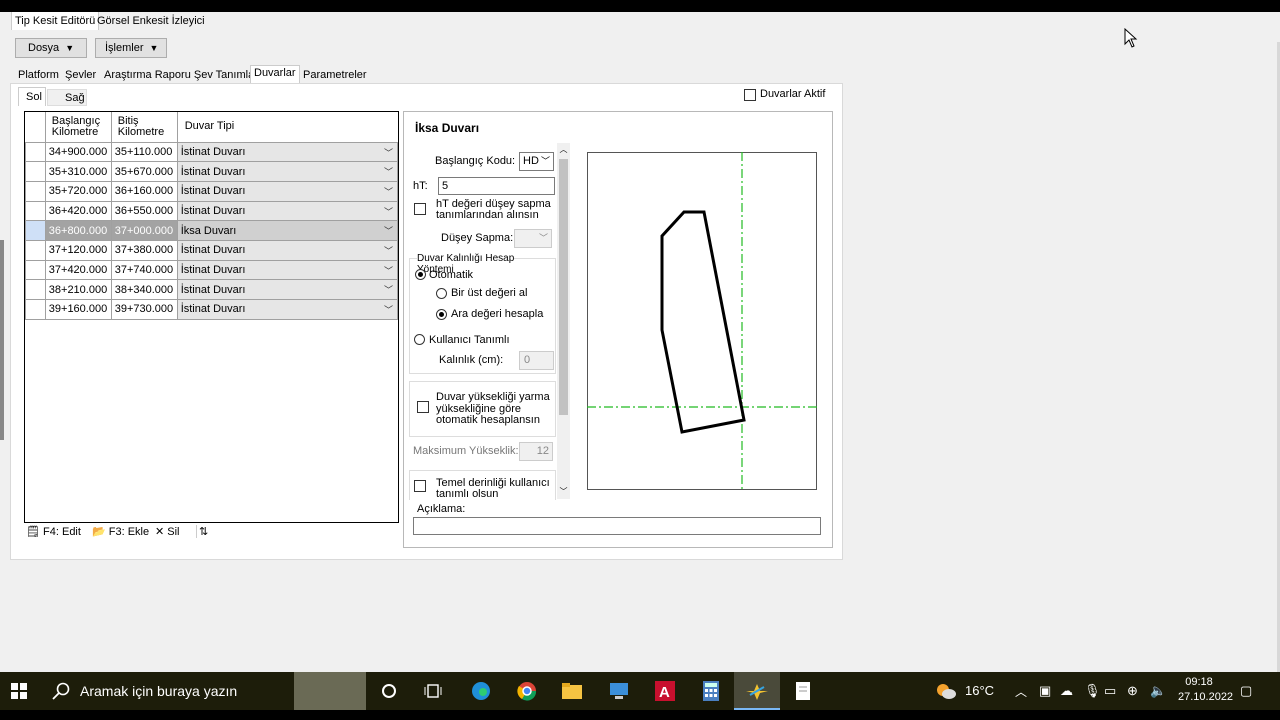 This screenshot has height=720, width=1280. Describe the element at coordinates (533, 238) in the screenshot. I see `vertical-offset-select: ﹀` at that location.